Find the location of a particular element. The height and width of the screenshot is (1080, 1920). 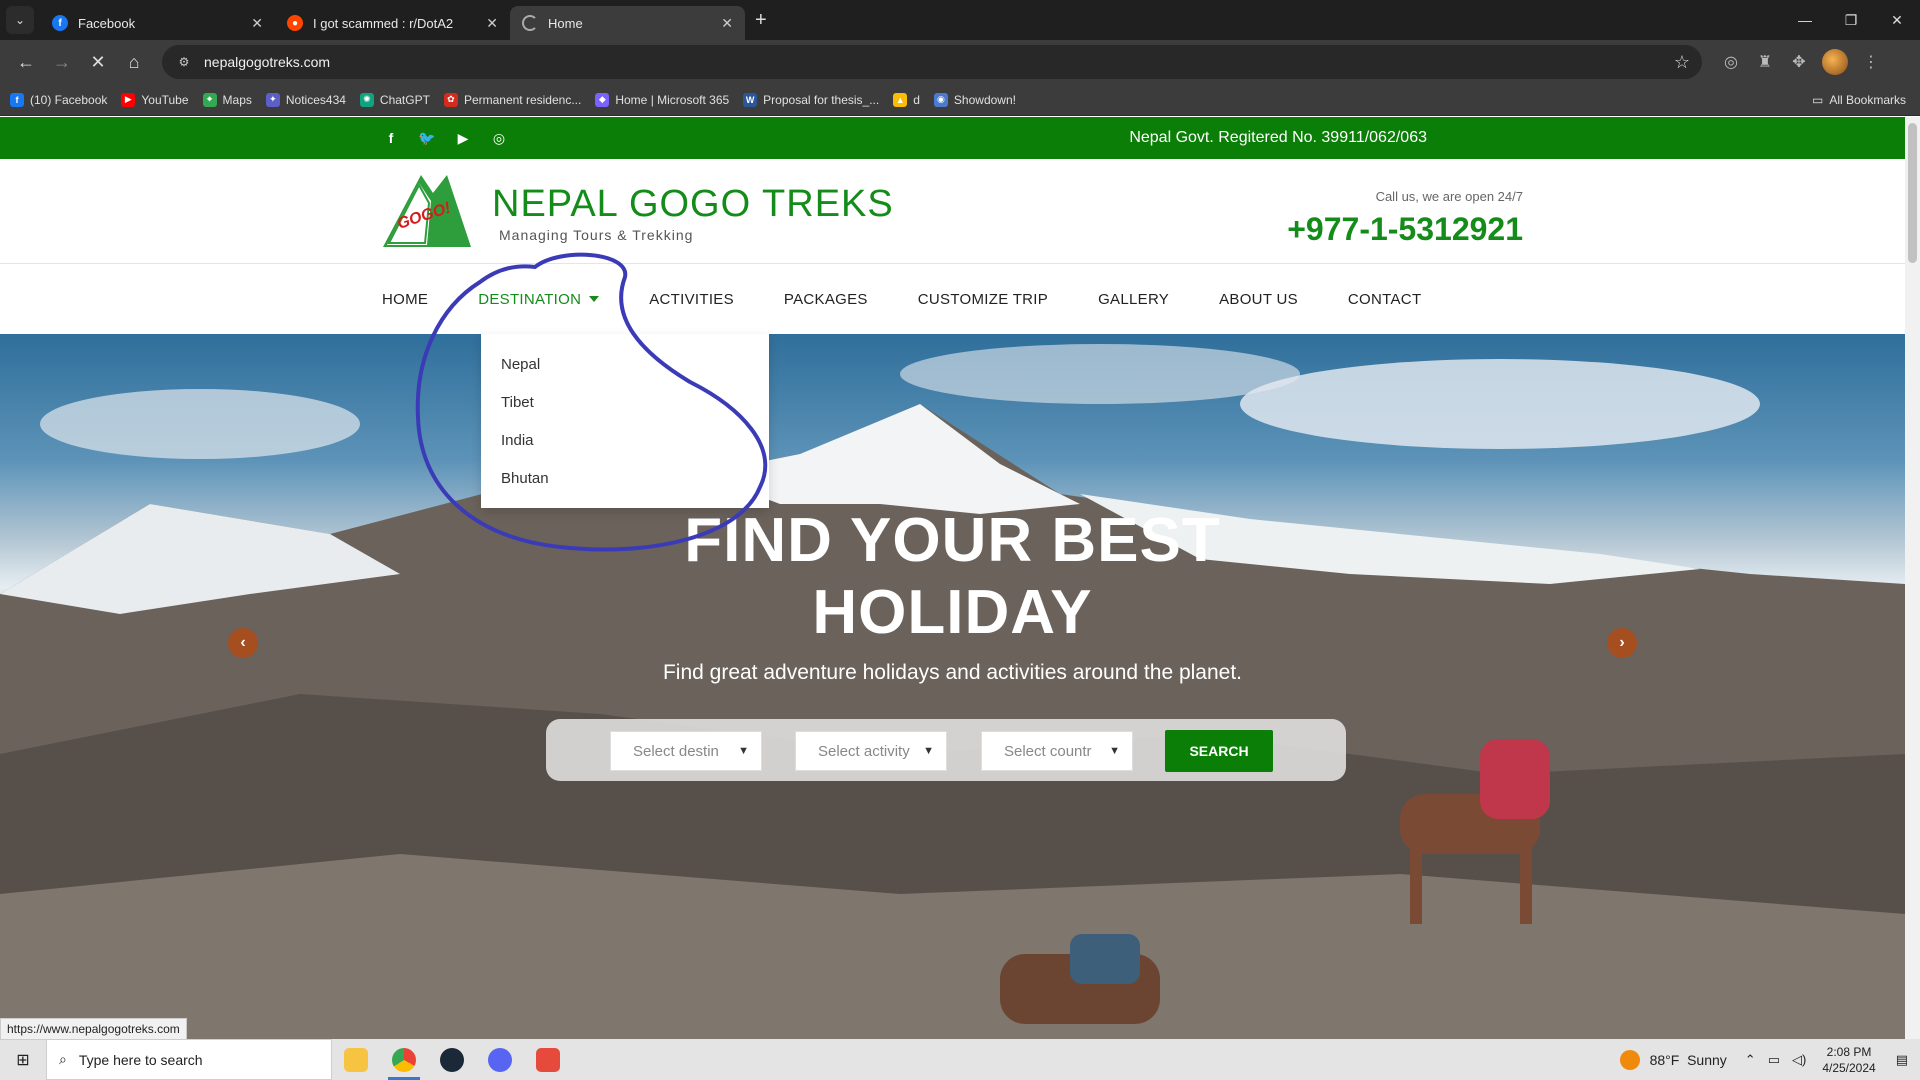

twitter-icon: 🐦 is located at coordinates (427, 138).